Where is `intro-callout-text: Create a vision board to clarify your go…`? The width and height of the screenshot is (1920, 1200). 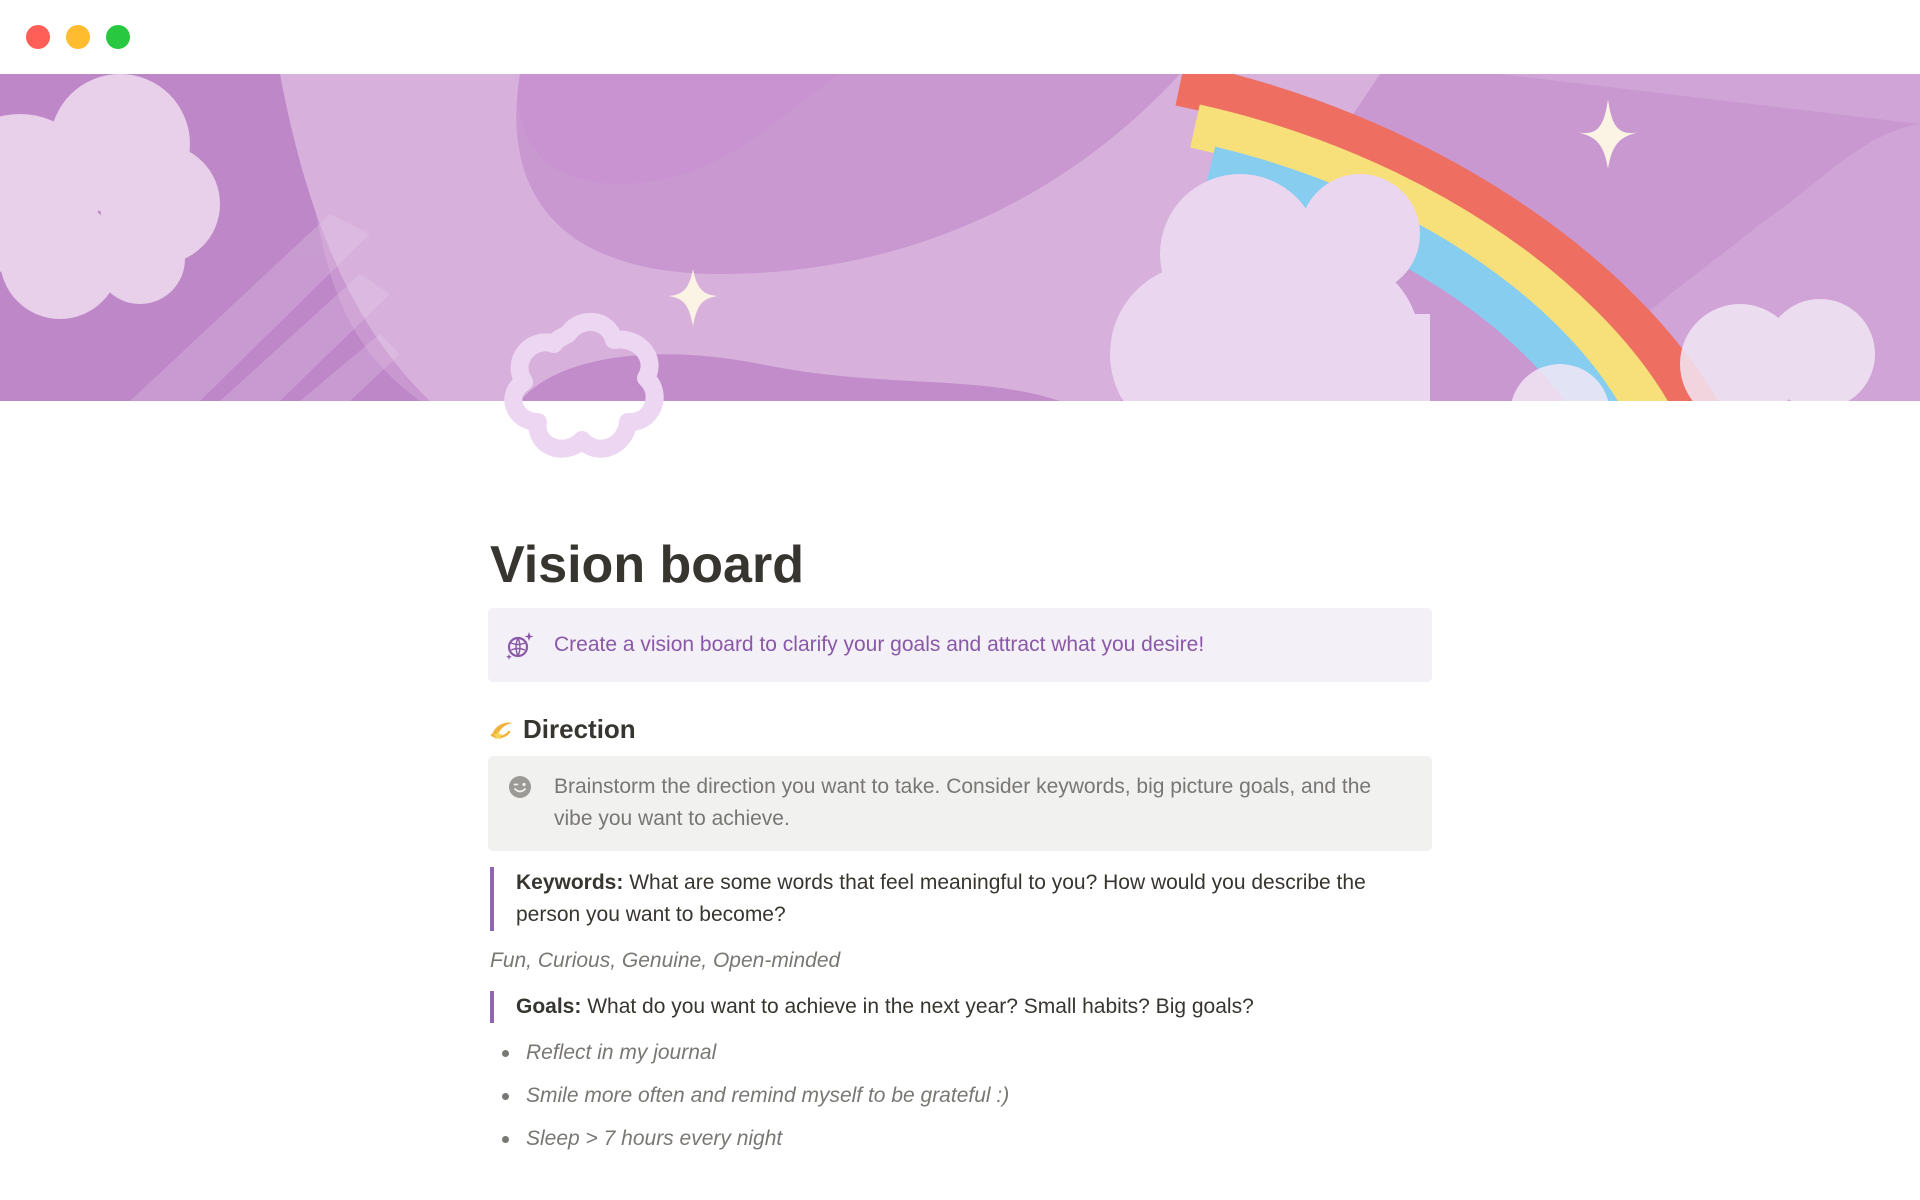
intro-callout-text: Create a vision board to clarify your go… is located at coordinates (879, 645).